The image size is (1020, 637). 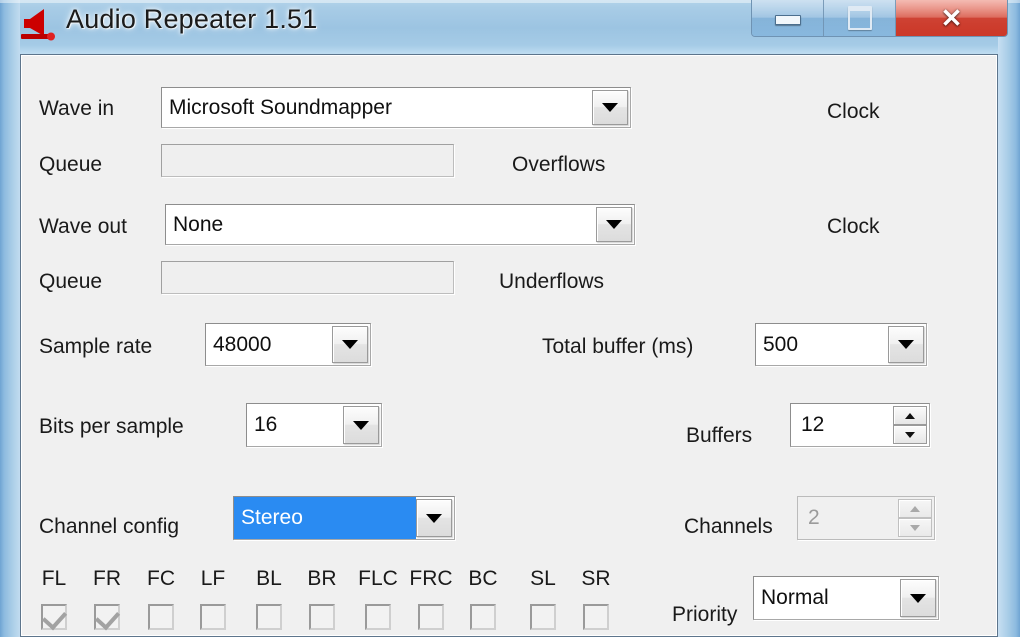 What do you see at coordinates (71, 281) in the screenshot?
I see `wave-out-queue-label: Queue` at bounding box center [71, 281].